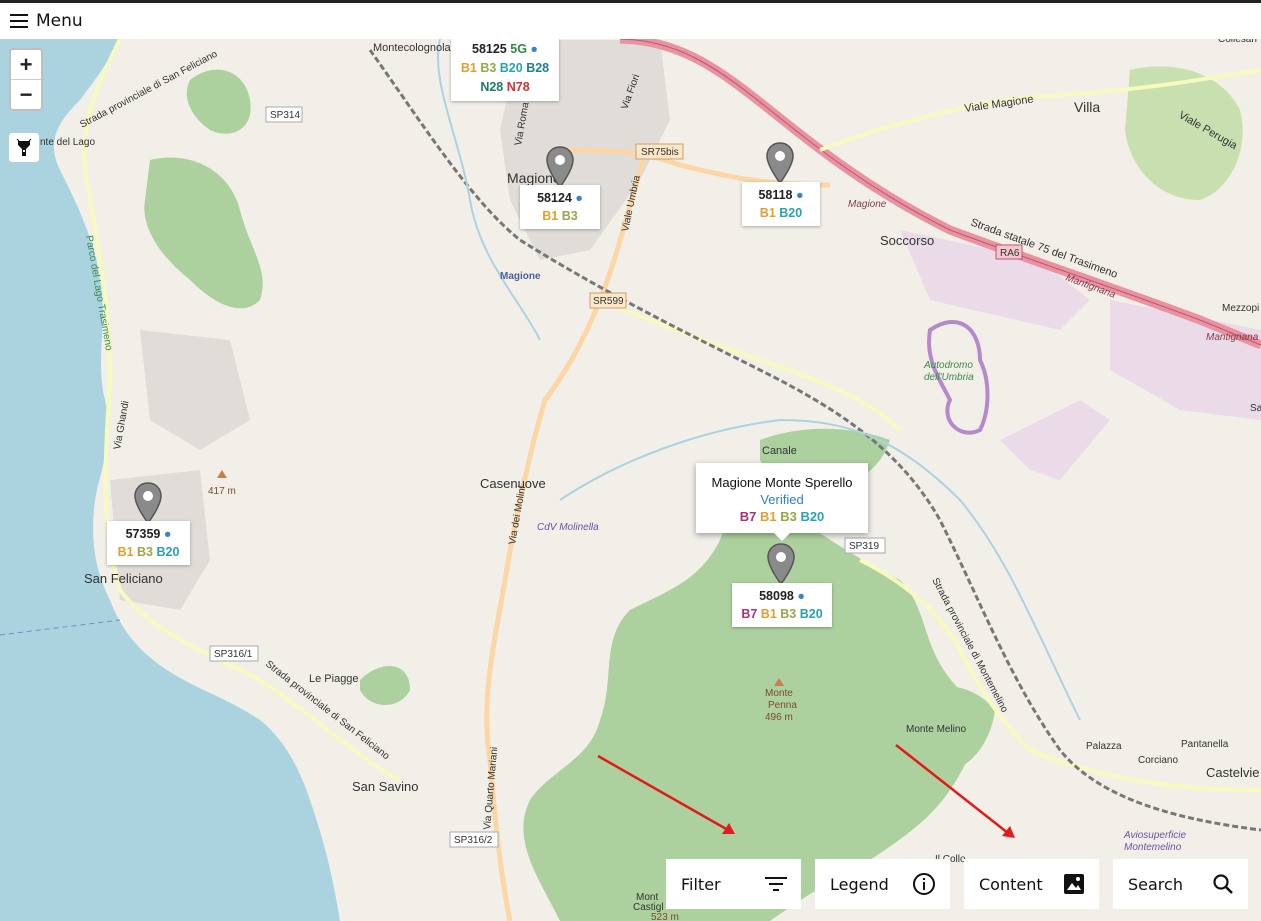 This screenshot has width=1261, height=921. What do you see at coordinates (665, 916) in the screenshot?
I see `place-label: 523 m` at bounding box center [665, 916].